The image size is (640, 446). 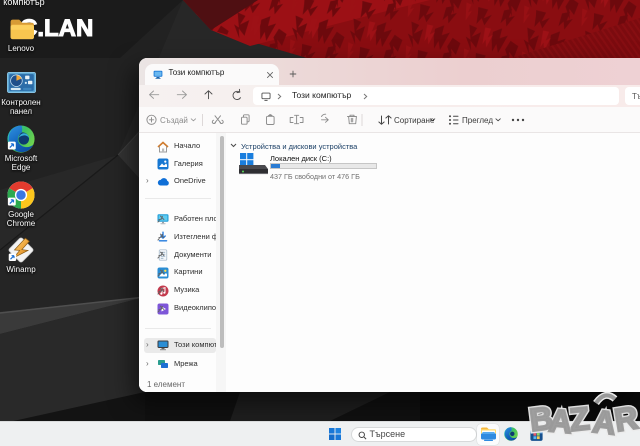 I want to click on svg-text: Сортиране, so click(x=414, y=120).